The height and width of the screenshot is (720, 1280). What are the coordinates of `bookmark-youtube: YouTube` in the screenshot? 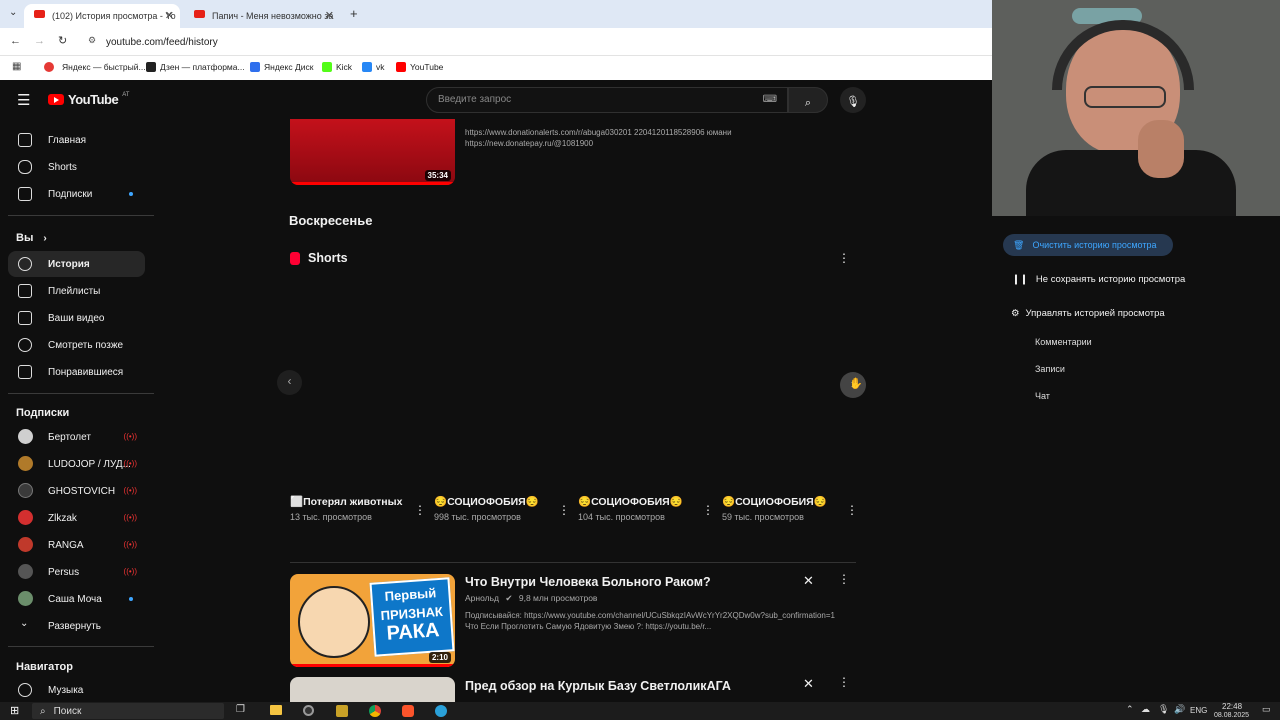 It's located at (419, 67).